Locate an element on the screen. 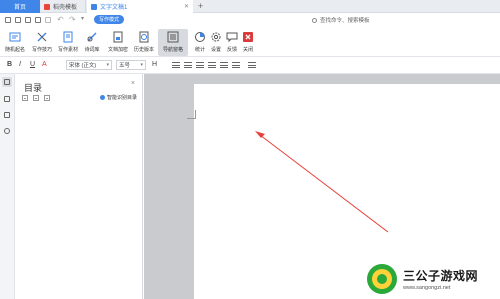  pen-icon is located at coordinates (42, 37).